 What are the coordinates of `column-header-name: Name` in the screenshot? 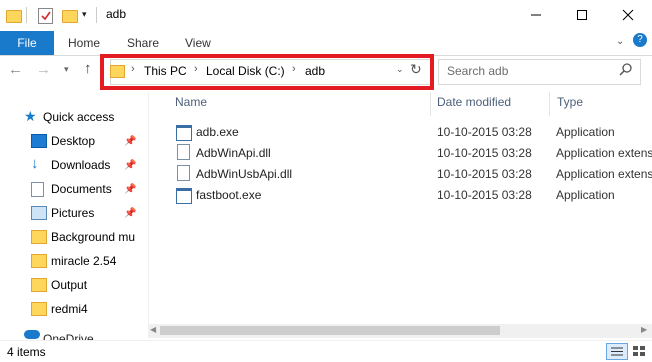 It's located at (191, 102).